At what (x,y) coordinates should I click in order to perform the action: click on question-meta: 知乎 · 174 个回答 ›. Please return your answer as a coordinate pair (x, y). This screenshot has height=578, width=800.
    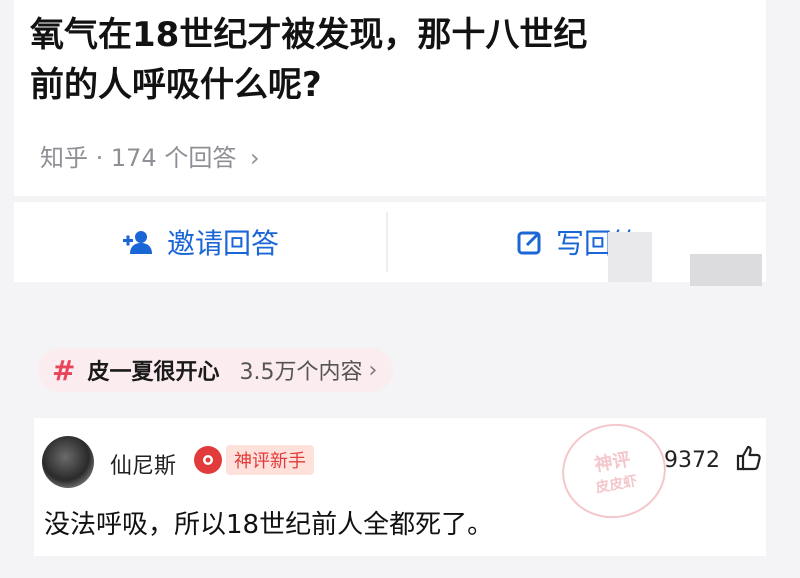
    Looking at the image, I should click on (150, 155).